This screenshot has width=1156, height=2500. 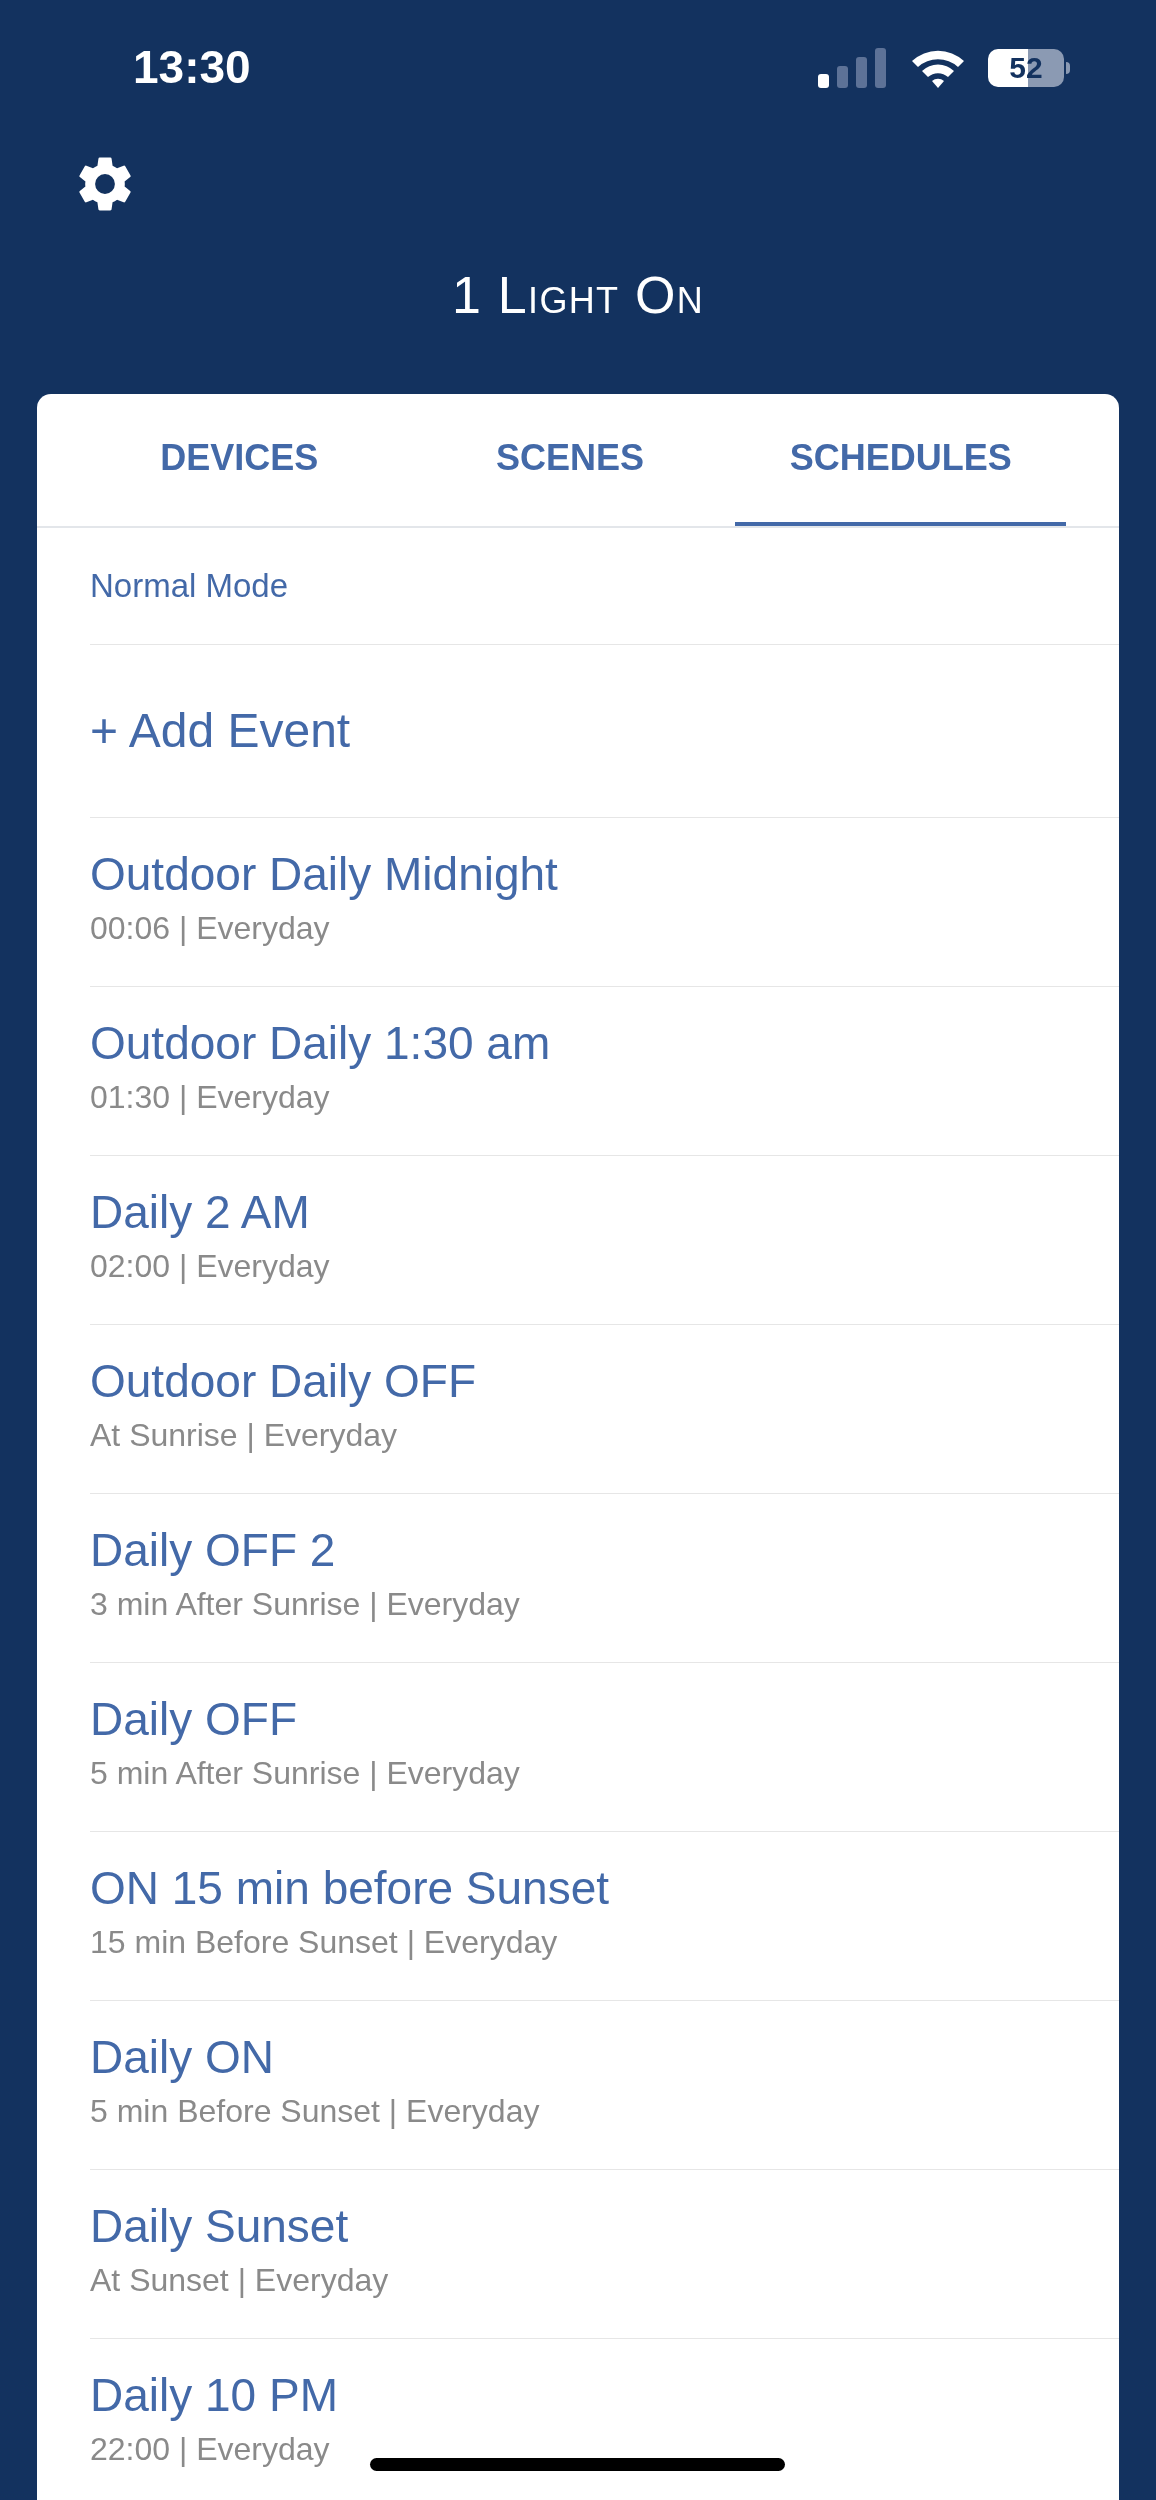 What do you see at coordinates (200, 1212) in the screenshot?
I see `event-title: Daily 2 AM` at bounding box center [200, 1212].